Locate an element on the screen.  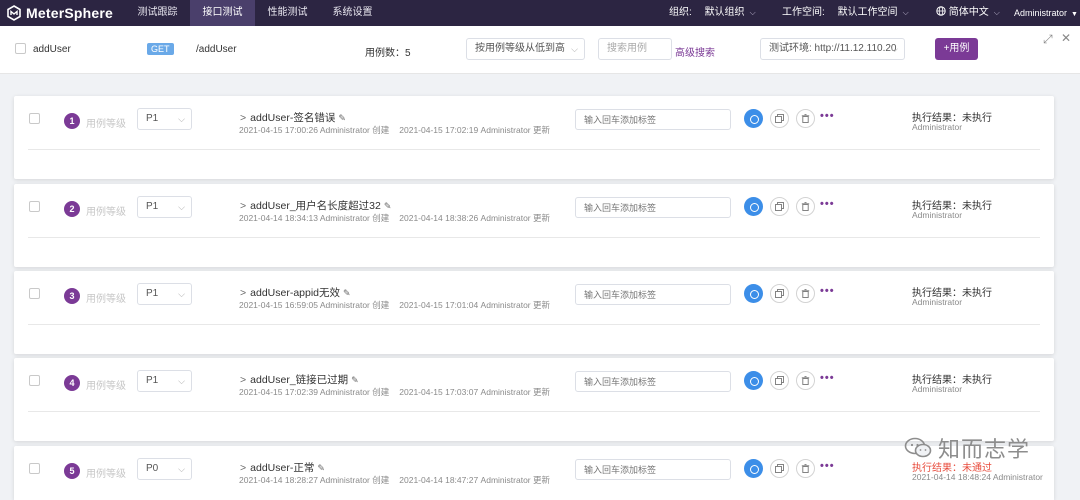
org-switcher: 组织: 默认组织 ⌵ is located at coordinates (712, 13).